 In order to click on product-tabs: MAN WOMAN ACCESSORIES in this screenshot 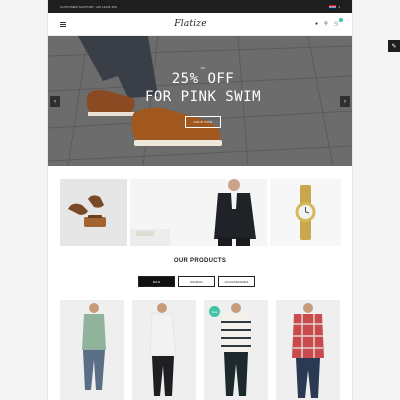, I will do `click(196, 281)`.